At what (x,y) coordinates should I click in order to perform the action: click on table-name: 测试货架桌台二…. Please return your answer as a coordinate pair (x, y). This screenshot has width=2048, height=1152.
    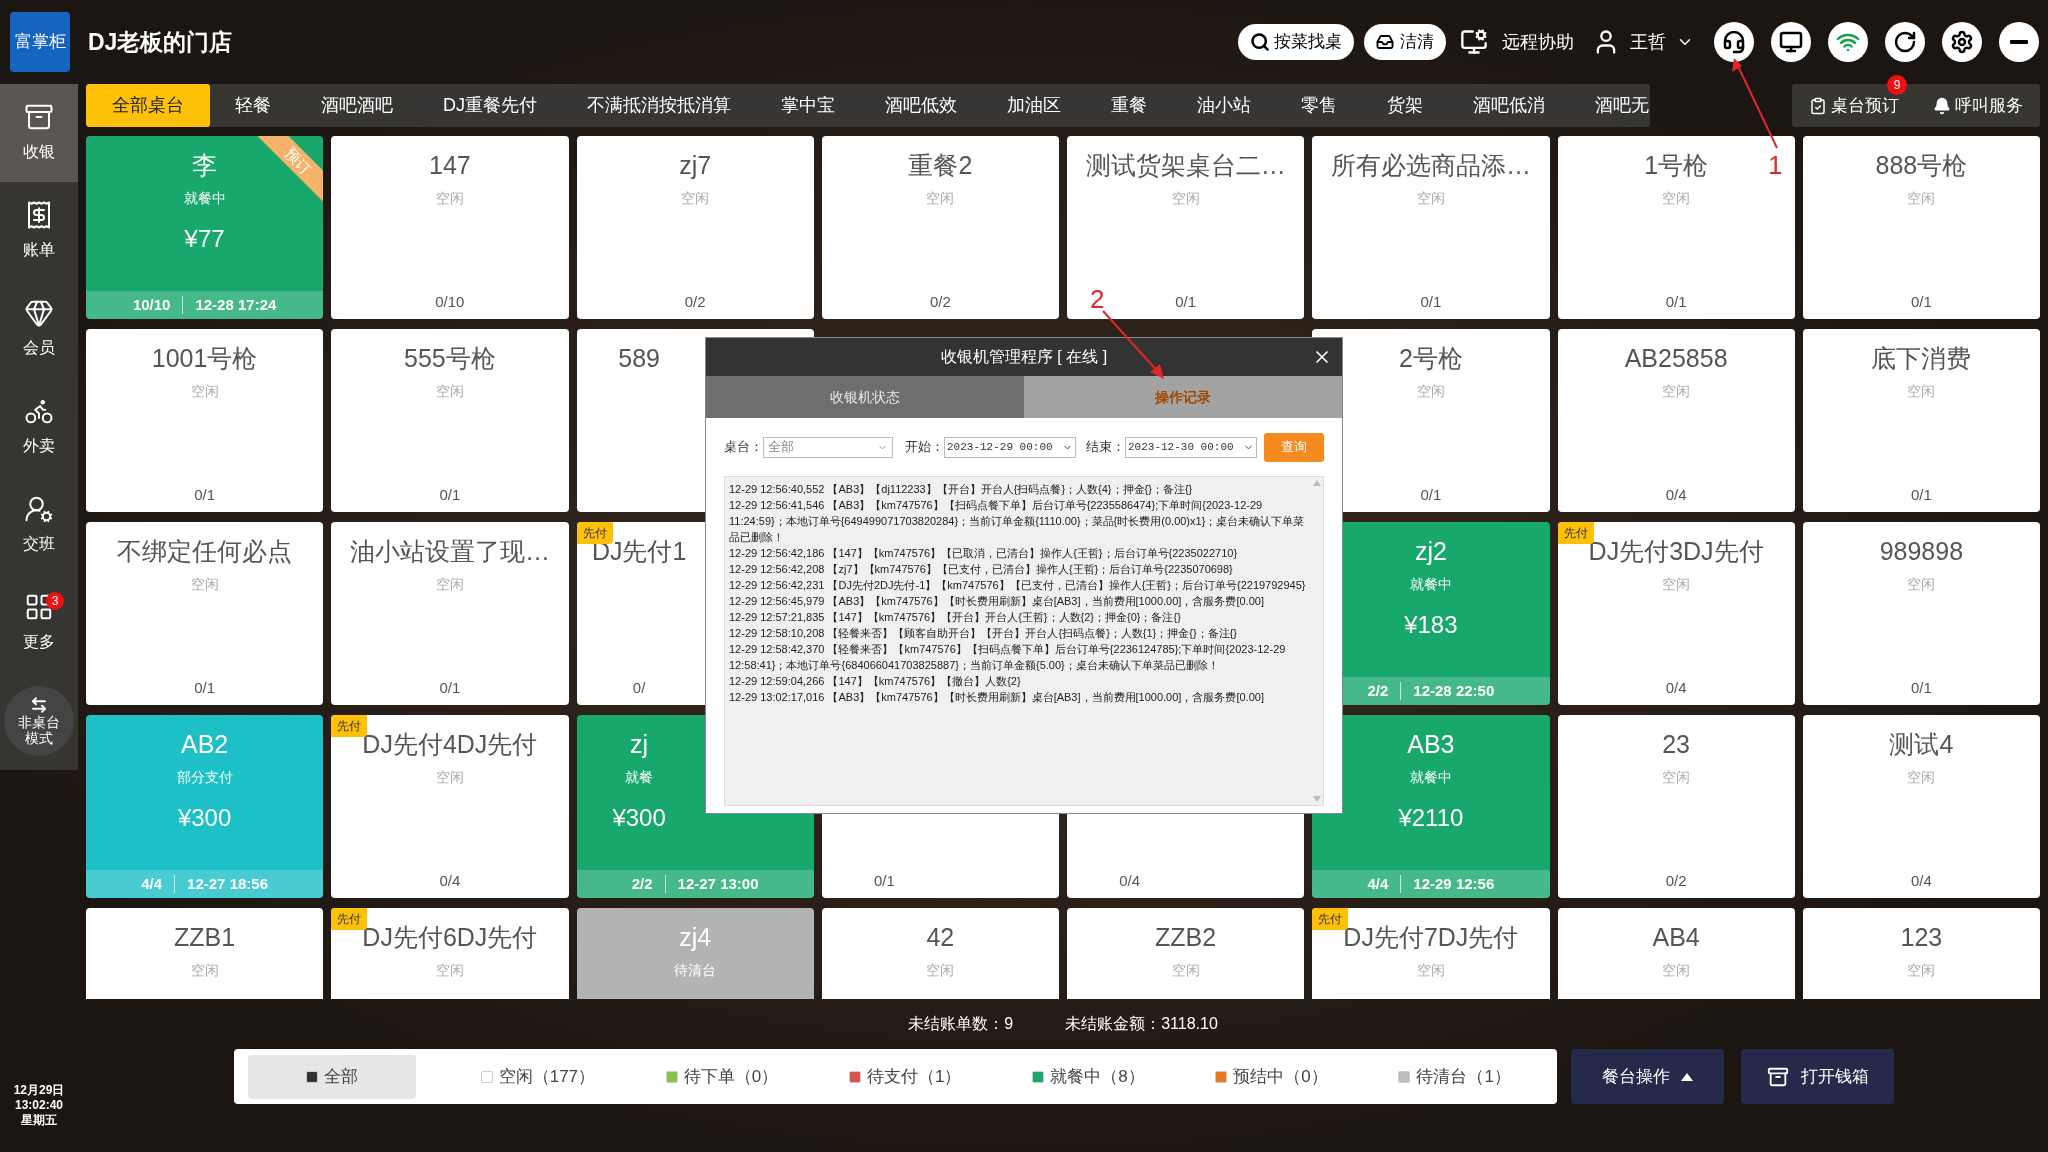
    Looking at the image, I should click on (1185, 165).